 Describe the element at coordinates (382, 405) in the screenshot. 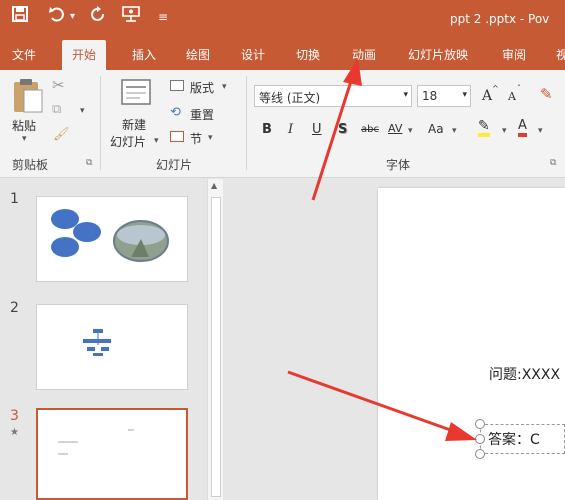

I see `arrow-to-answer-textbox` at that location.